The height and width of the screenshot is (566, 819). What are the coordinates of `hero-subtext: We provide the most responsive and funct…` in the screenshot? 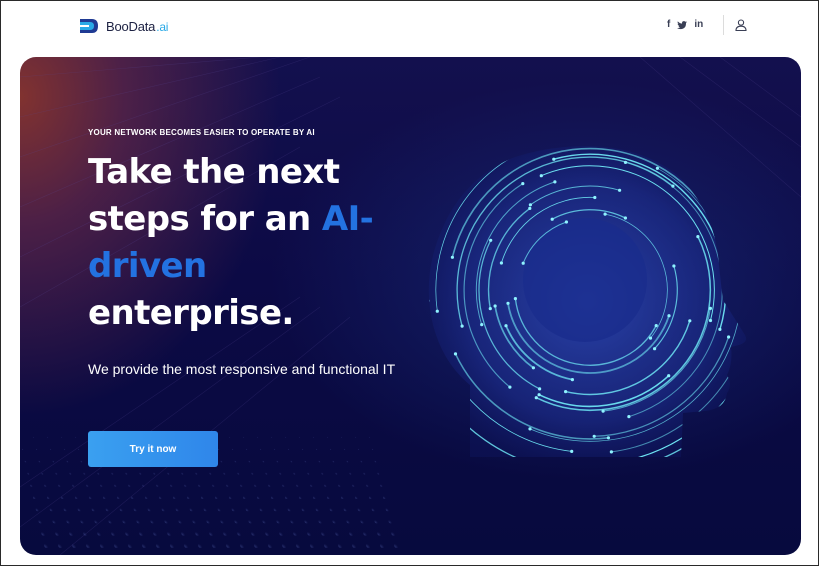 It's located at (242, 369).